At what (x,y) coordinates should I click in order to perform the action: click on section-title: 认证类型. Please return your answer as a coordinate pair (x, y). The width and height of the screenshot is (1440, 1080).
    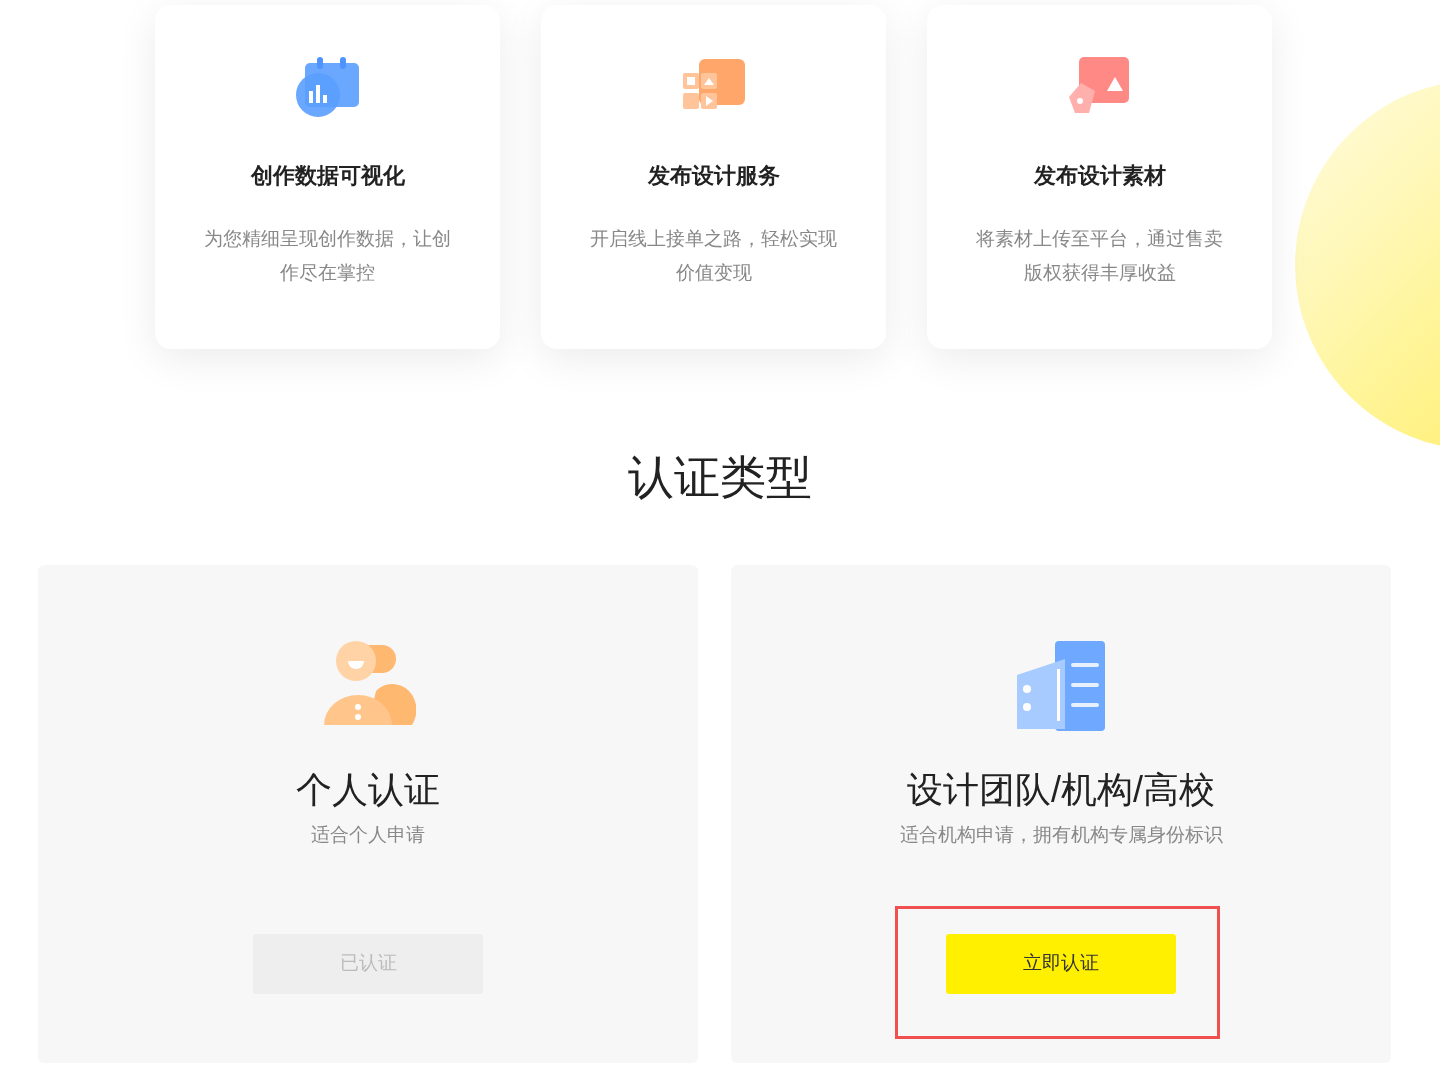
    Looking at the image, I should click on (720, 477).